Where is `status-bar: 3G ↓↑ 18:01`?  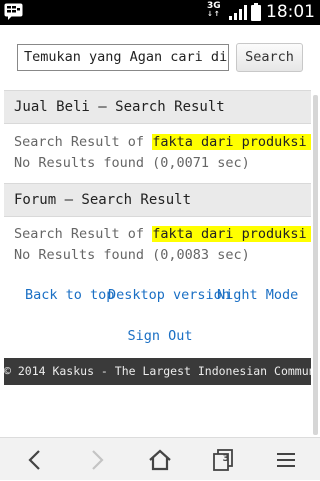
status-bar: 3G ↓↑ 18:01 is located at coordinates (160, 12).